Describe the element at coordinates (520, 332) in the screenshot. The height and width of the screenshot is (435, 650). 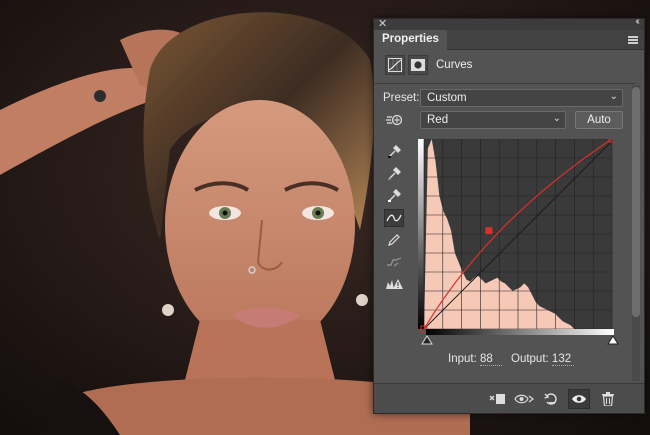
I see `input-gradient-bar` at that location.